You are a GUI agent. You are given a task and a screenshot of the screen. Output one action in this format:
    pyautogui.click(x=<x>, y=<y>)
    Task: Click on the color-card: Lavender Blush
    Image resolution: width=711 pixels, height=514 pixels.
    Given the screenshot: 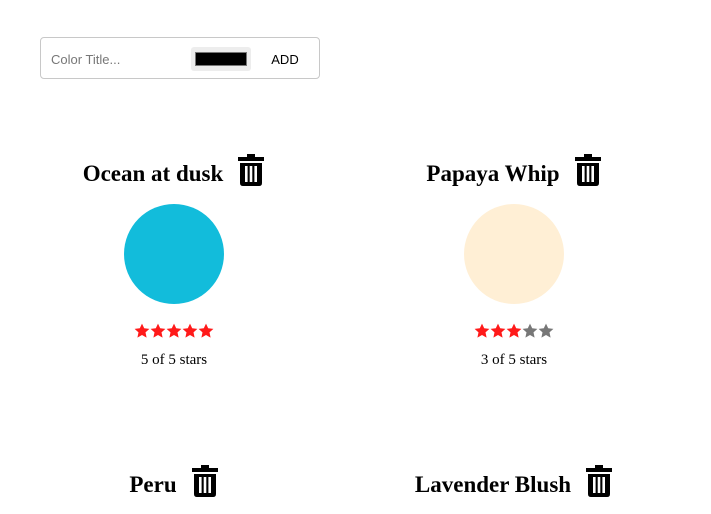 What is the action you would take?
    pyautogui.click(x=514, y=481)
    